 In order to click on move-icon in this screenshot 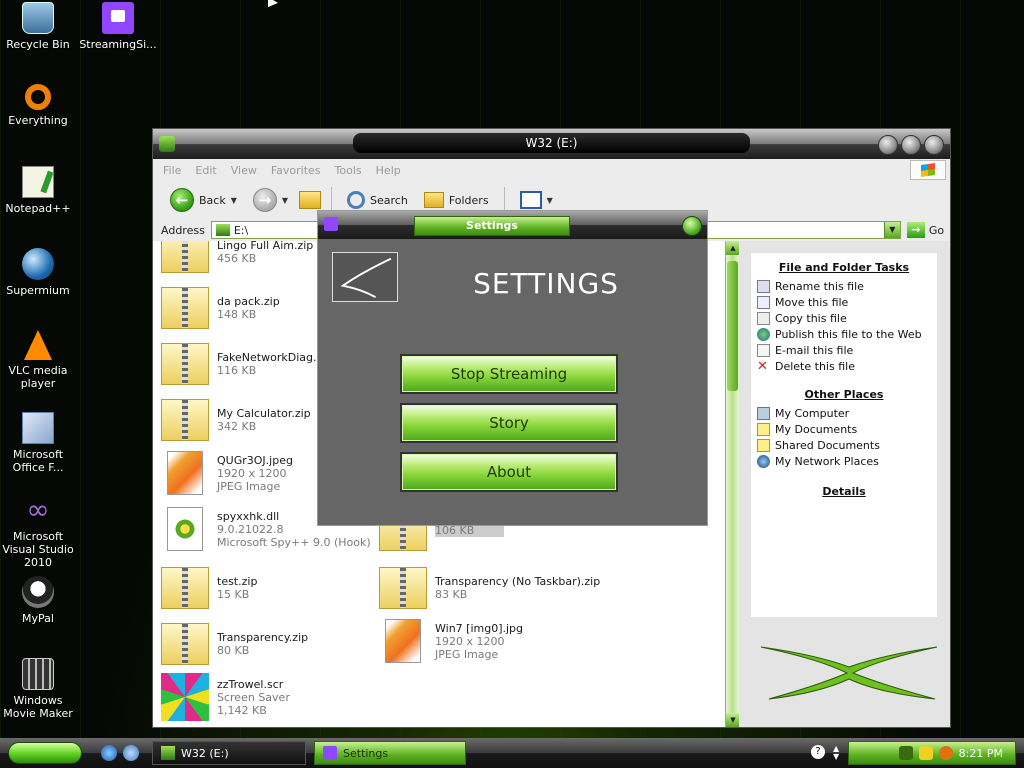, I will do `click(763, 302)`.